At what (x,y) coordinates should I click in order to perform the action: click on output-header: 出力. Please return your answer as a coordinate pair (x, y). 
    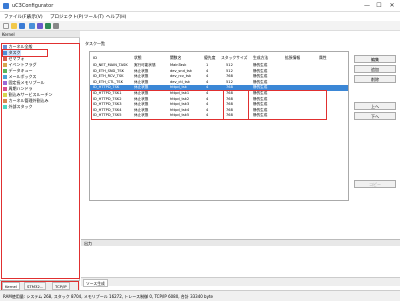
    Looking at the image, I should click on (240, 243).